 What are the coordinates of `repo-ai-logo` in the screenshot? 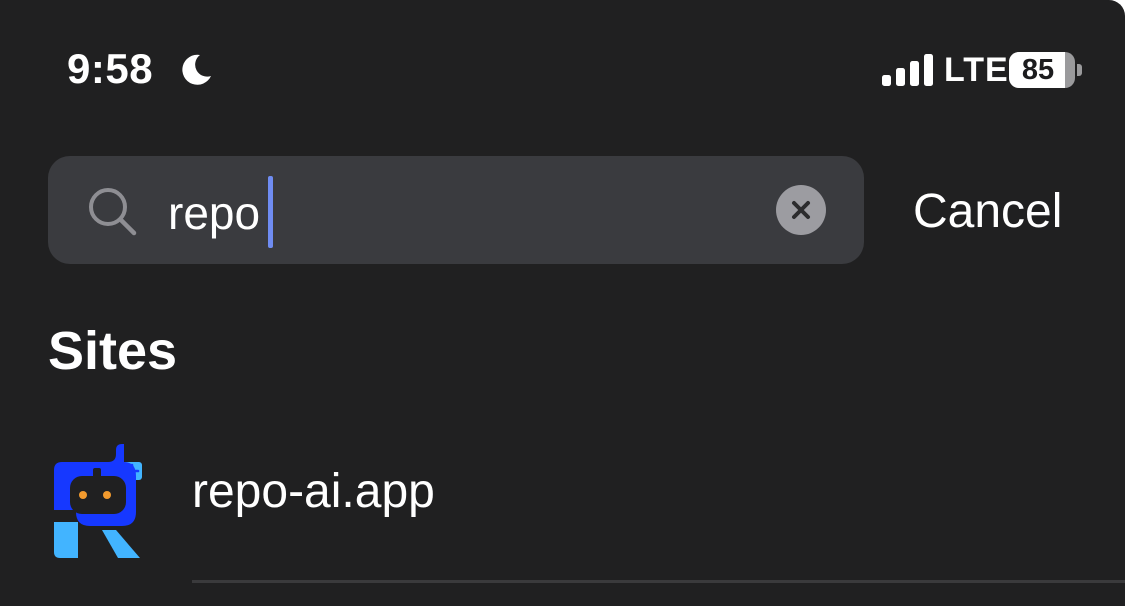 It's located at (98, 501).